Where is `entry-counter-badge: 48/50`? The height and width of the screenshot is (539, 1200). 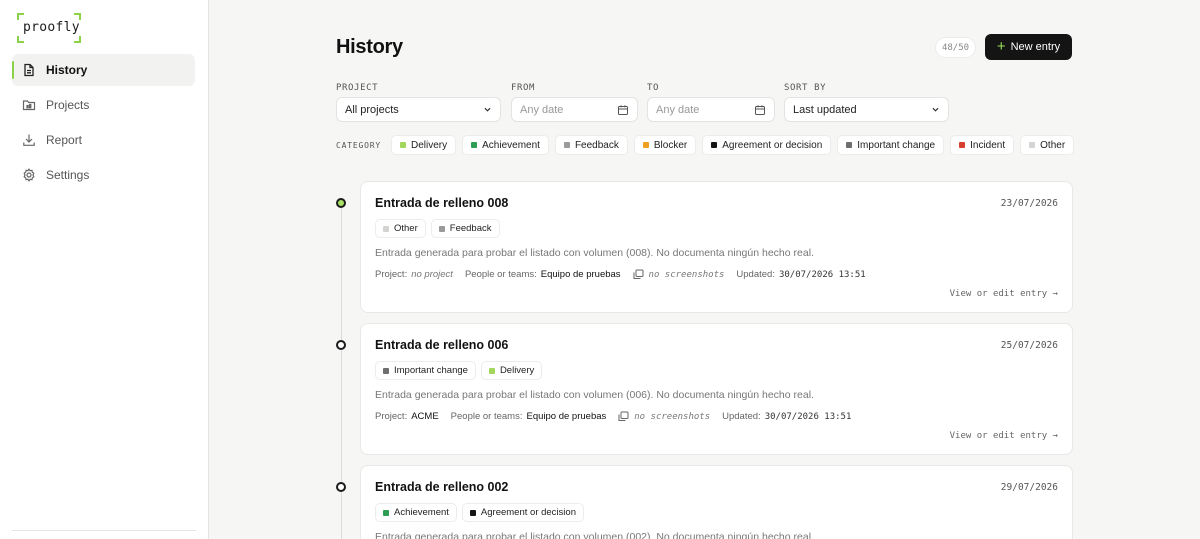 entry-counter-badge: 48/50 is located at coordinates (955, 47).